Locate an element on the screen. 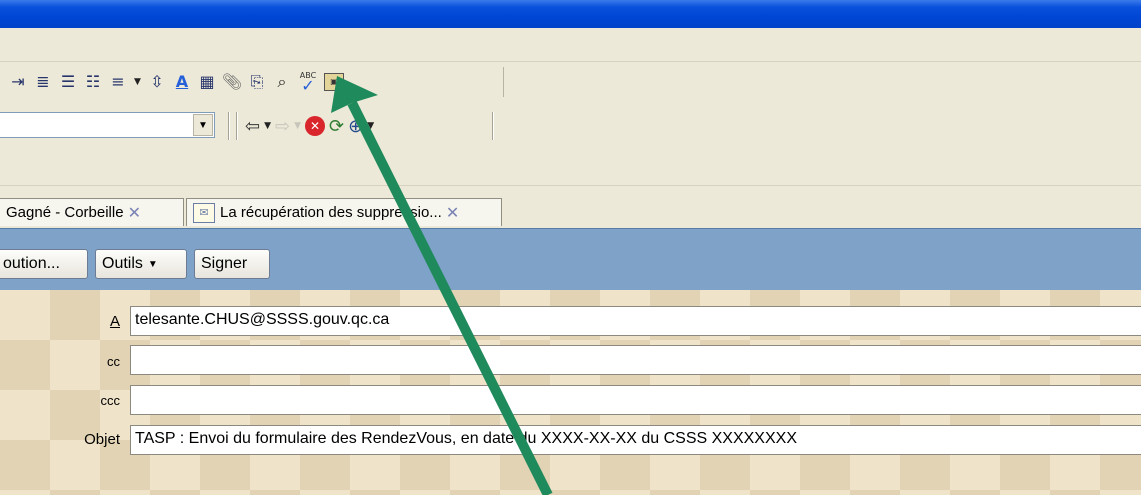  compose-action-bar: oution... Outils ▼ Signer is located at coordinates (570, 259).